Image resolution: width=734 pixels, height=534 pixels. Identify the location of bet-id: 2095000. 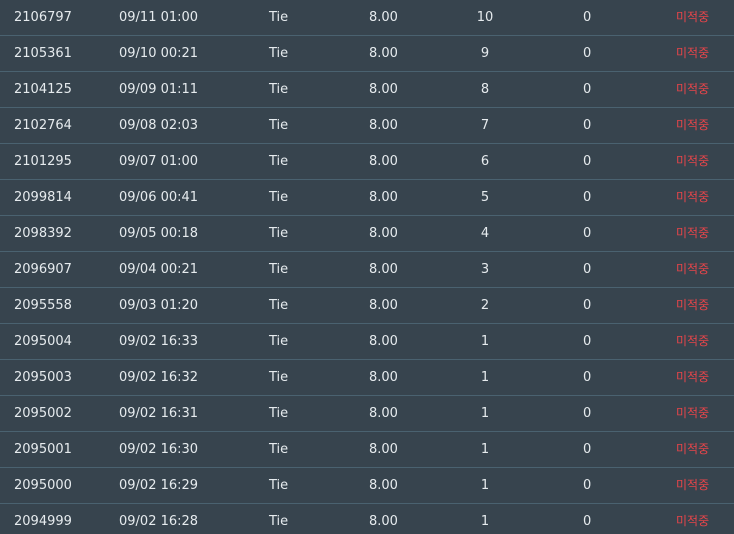
(43, 485).